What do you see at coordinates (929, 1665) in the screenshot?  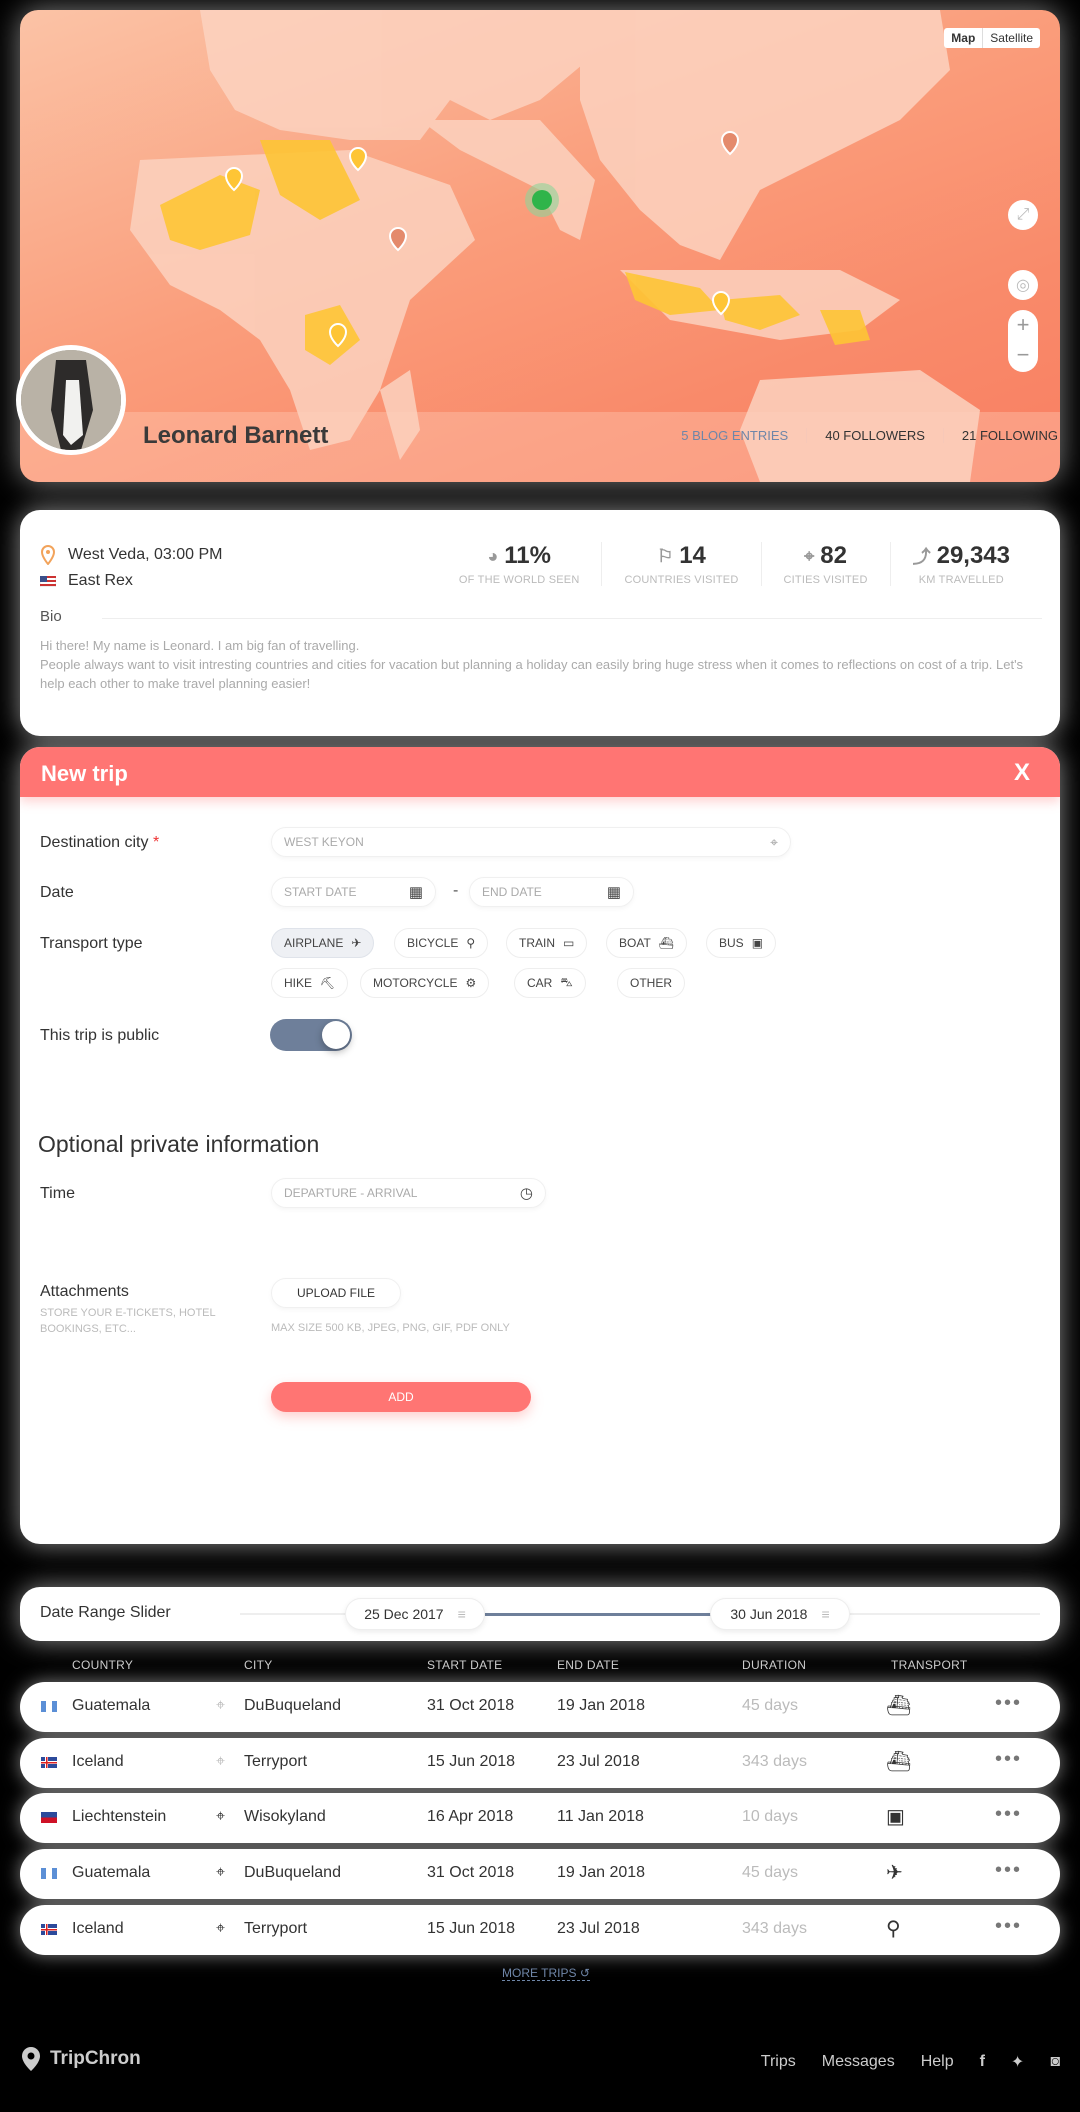 I see `col-transport: TRANSPORT` at bounding box center [929, 1665].